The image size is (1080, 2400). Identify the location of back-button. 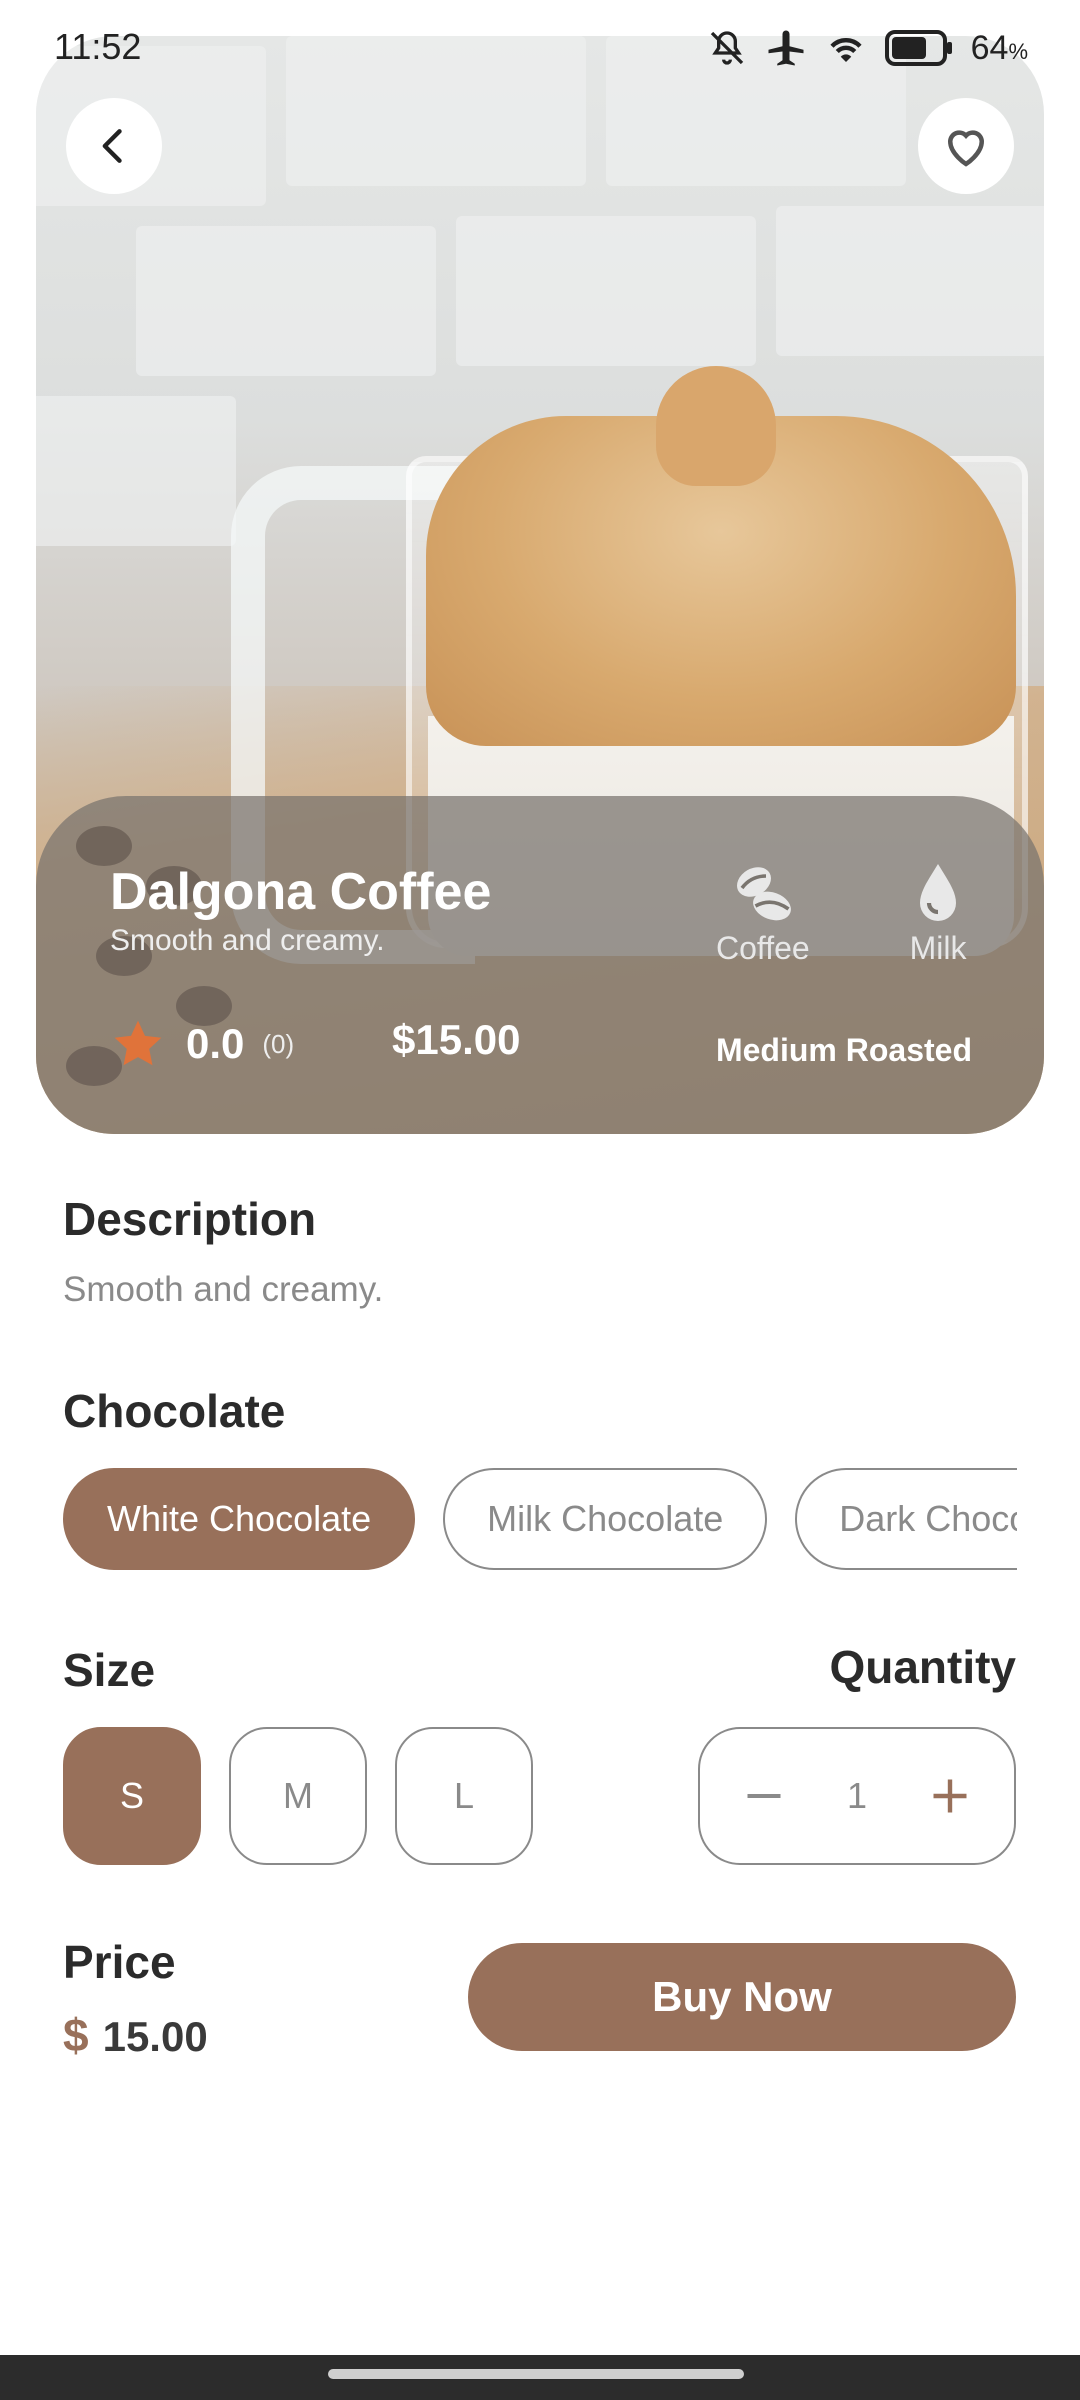
(114, 146).